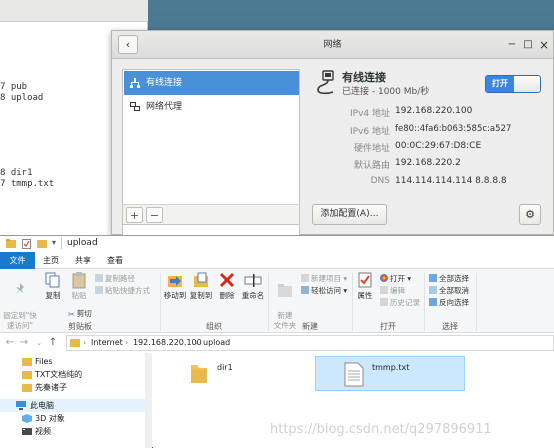 This screenshot has width=554, height=448. Describe the element at coordinates (433, 278) in the screenshot. I see `select-all-icon` at that location.